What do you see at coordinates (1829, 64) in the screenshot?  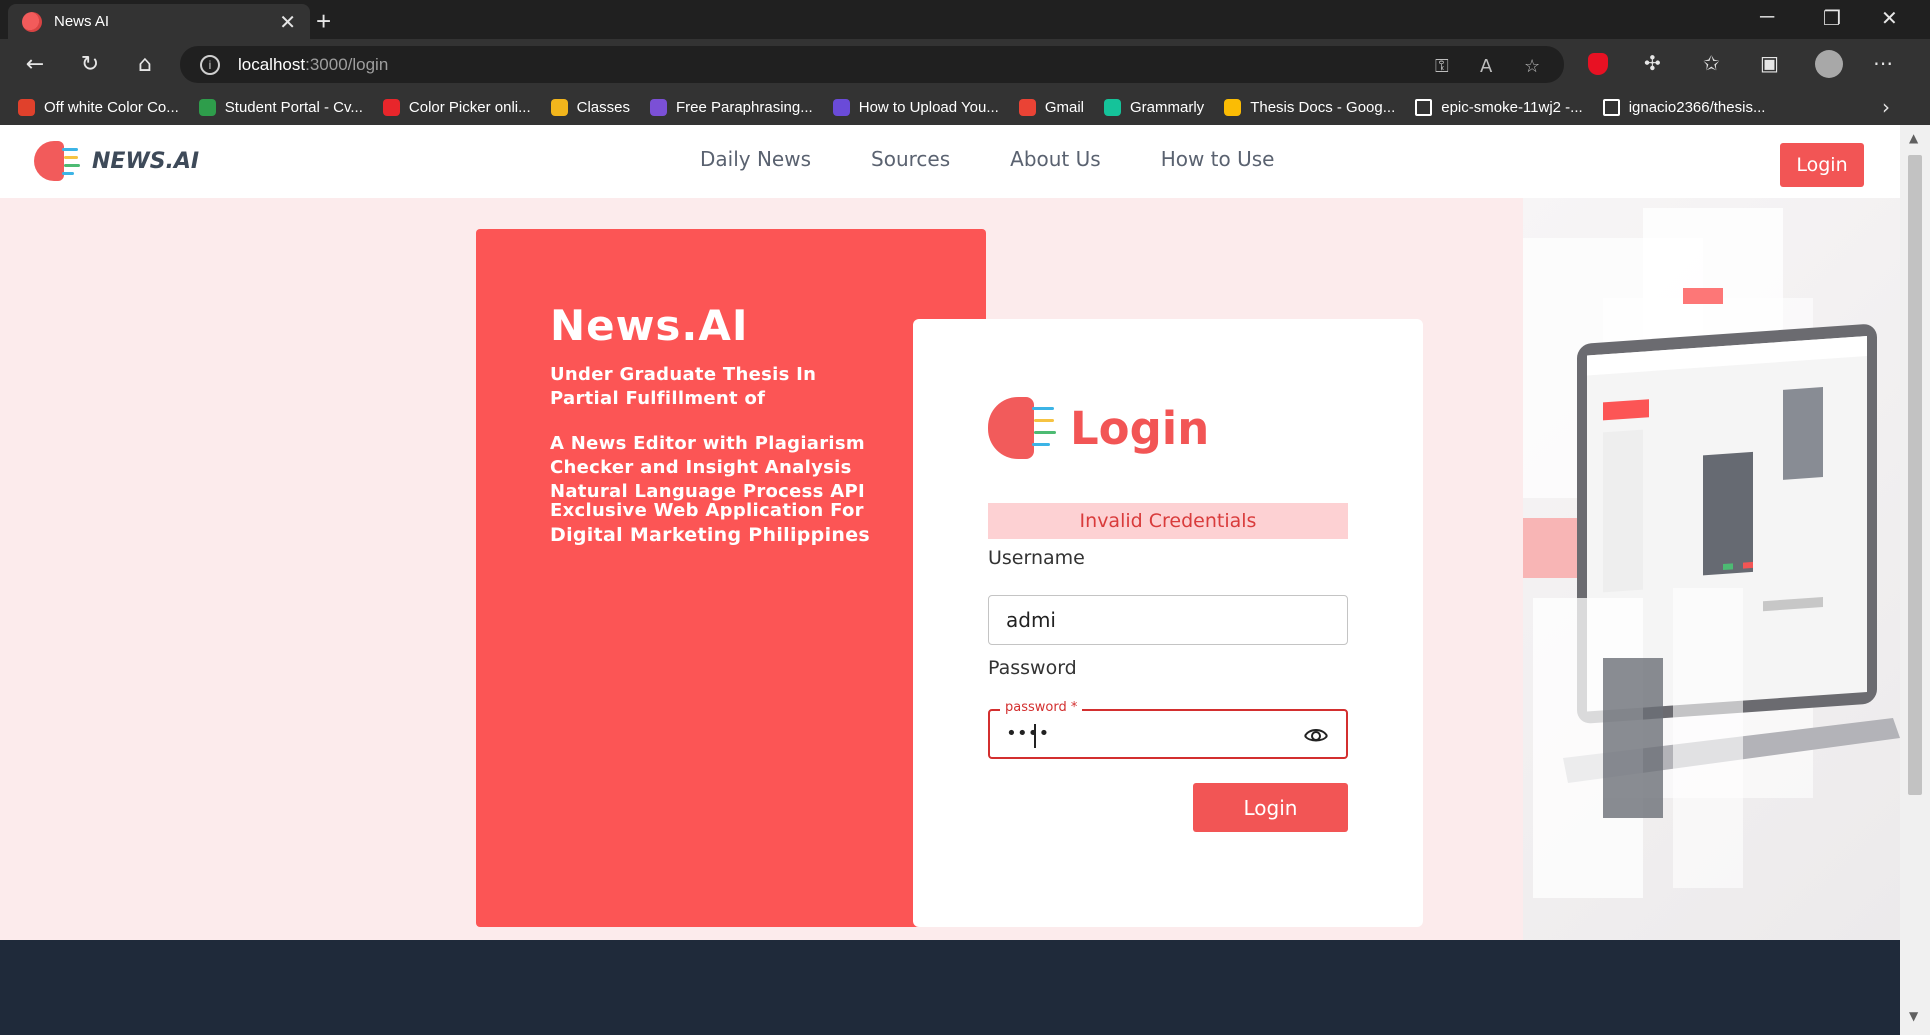 I see `profile-avatar` at bounding box center [1829, 64].